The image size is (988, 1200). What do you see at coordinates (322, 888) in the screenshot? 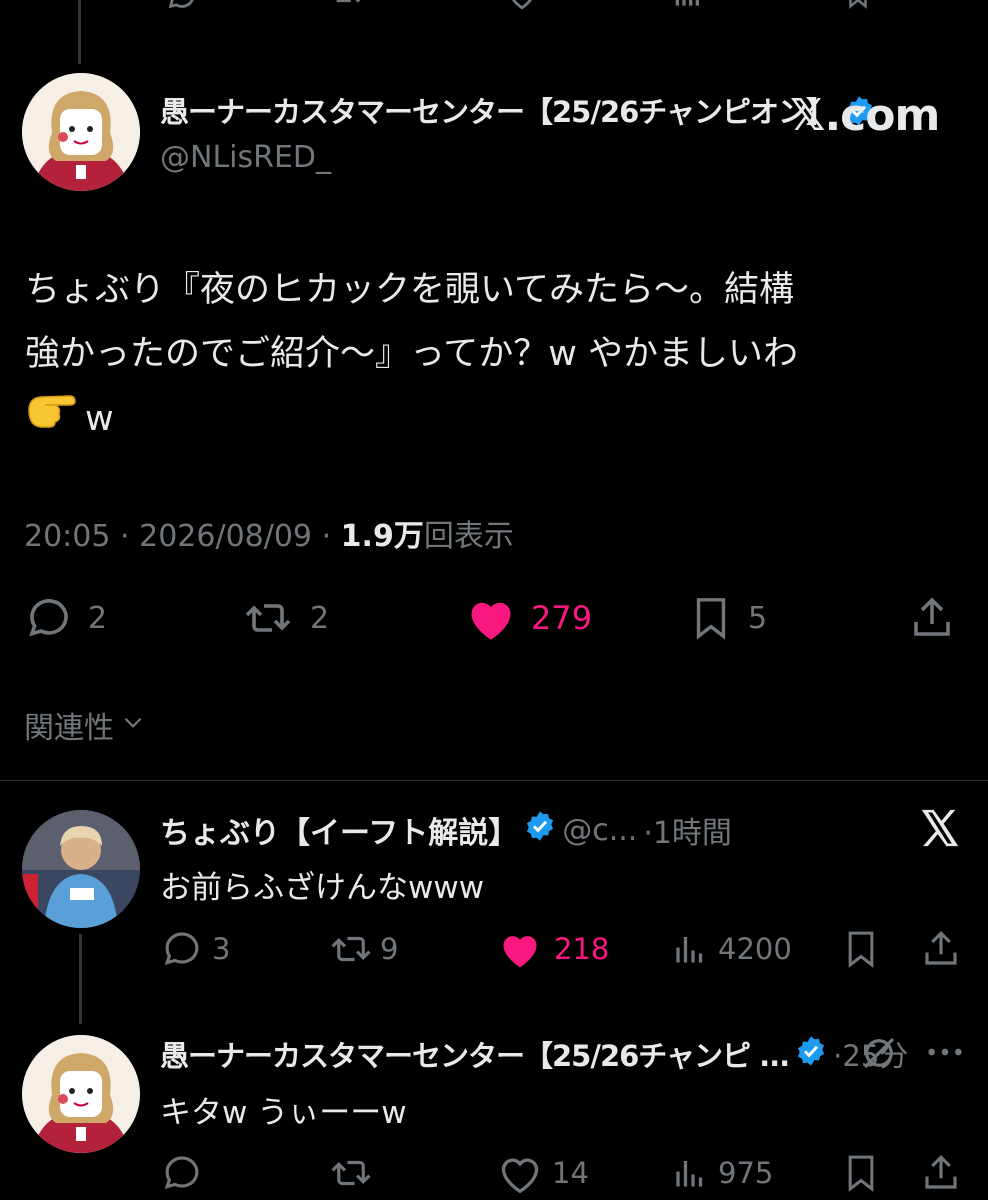
I see `reply1-text: お前らふざけんなwww` at bounding box center [322, 888].